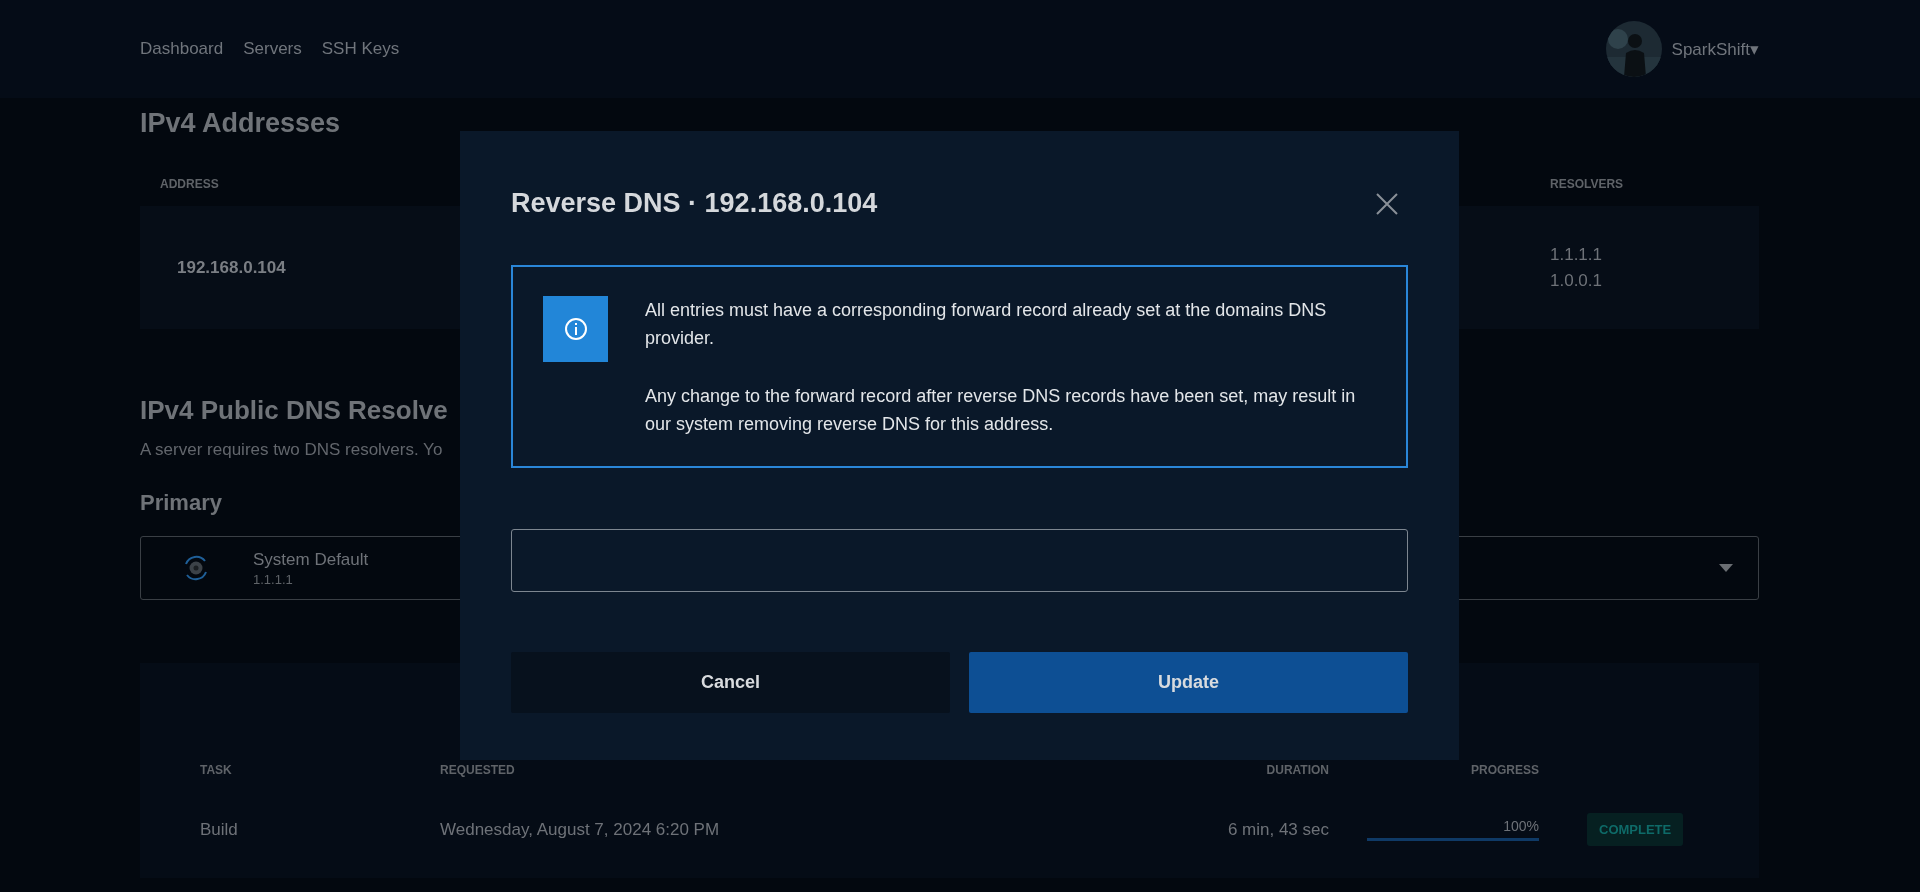  I want to click on column-header: ADDRESS, so click(190, 184).